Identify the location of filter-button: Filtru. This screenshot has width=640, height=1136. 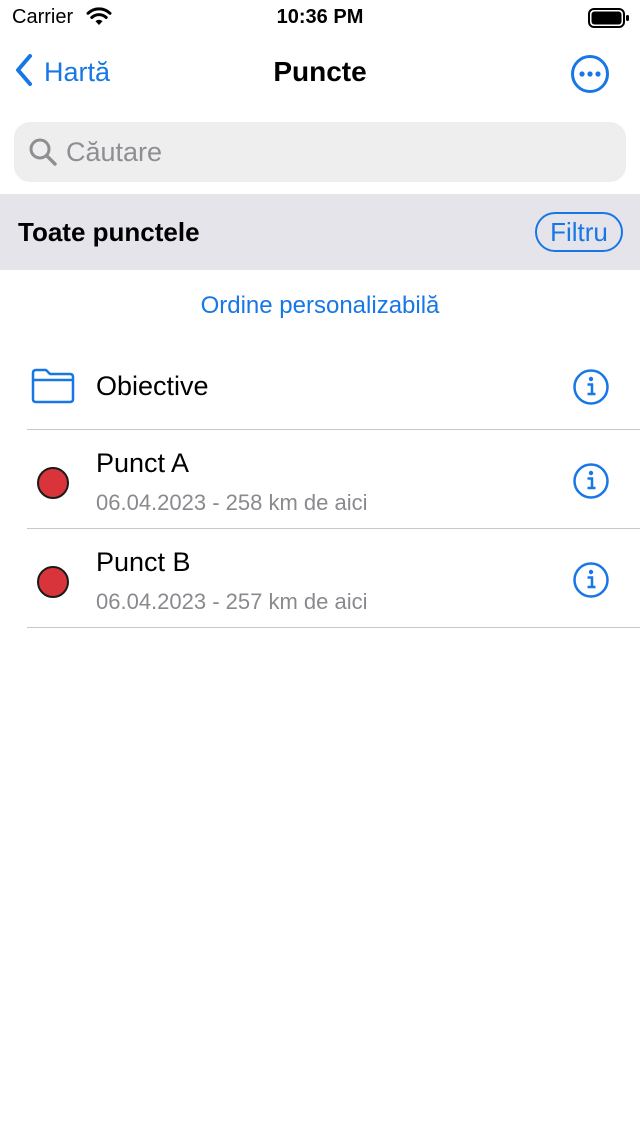
(579, 232).